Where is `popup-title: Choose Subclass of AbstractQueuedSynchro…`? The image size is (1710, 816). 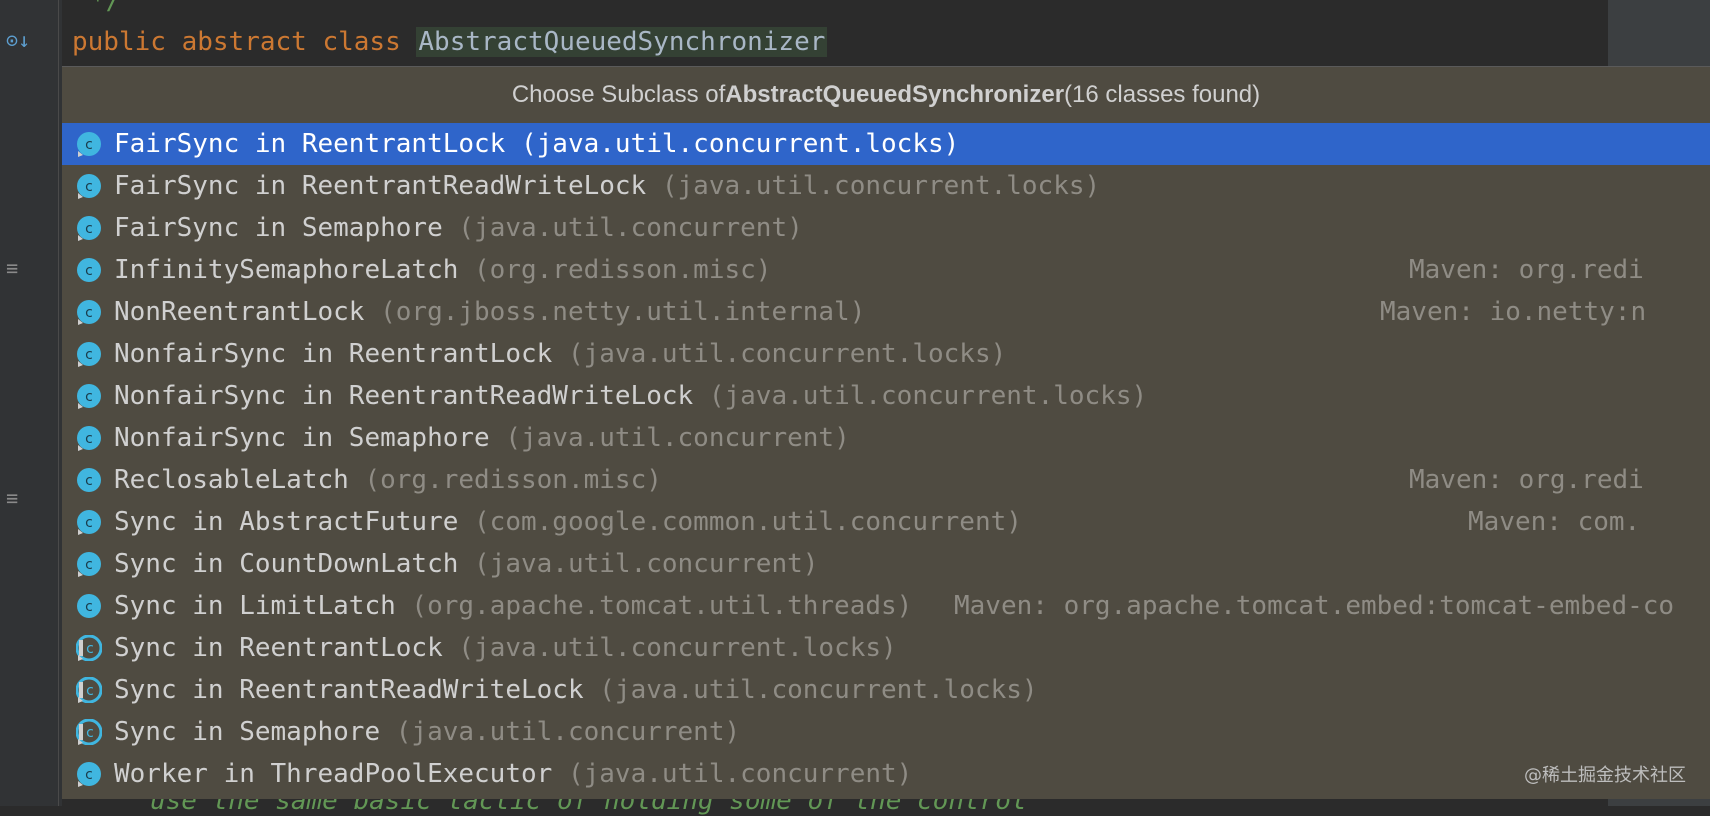 popup-title: Choose Subclass of AbstractQueuedSynchro… is located at coordinates (886, 95).